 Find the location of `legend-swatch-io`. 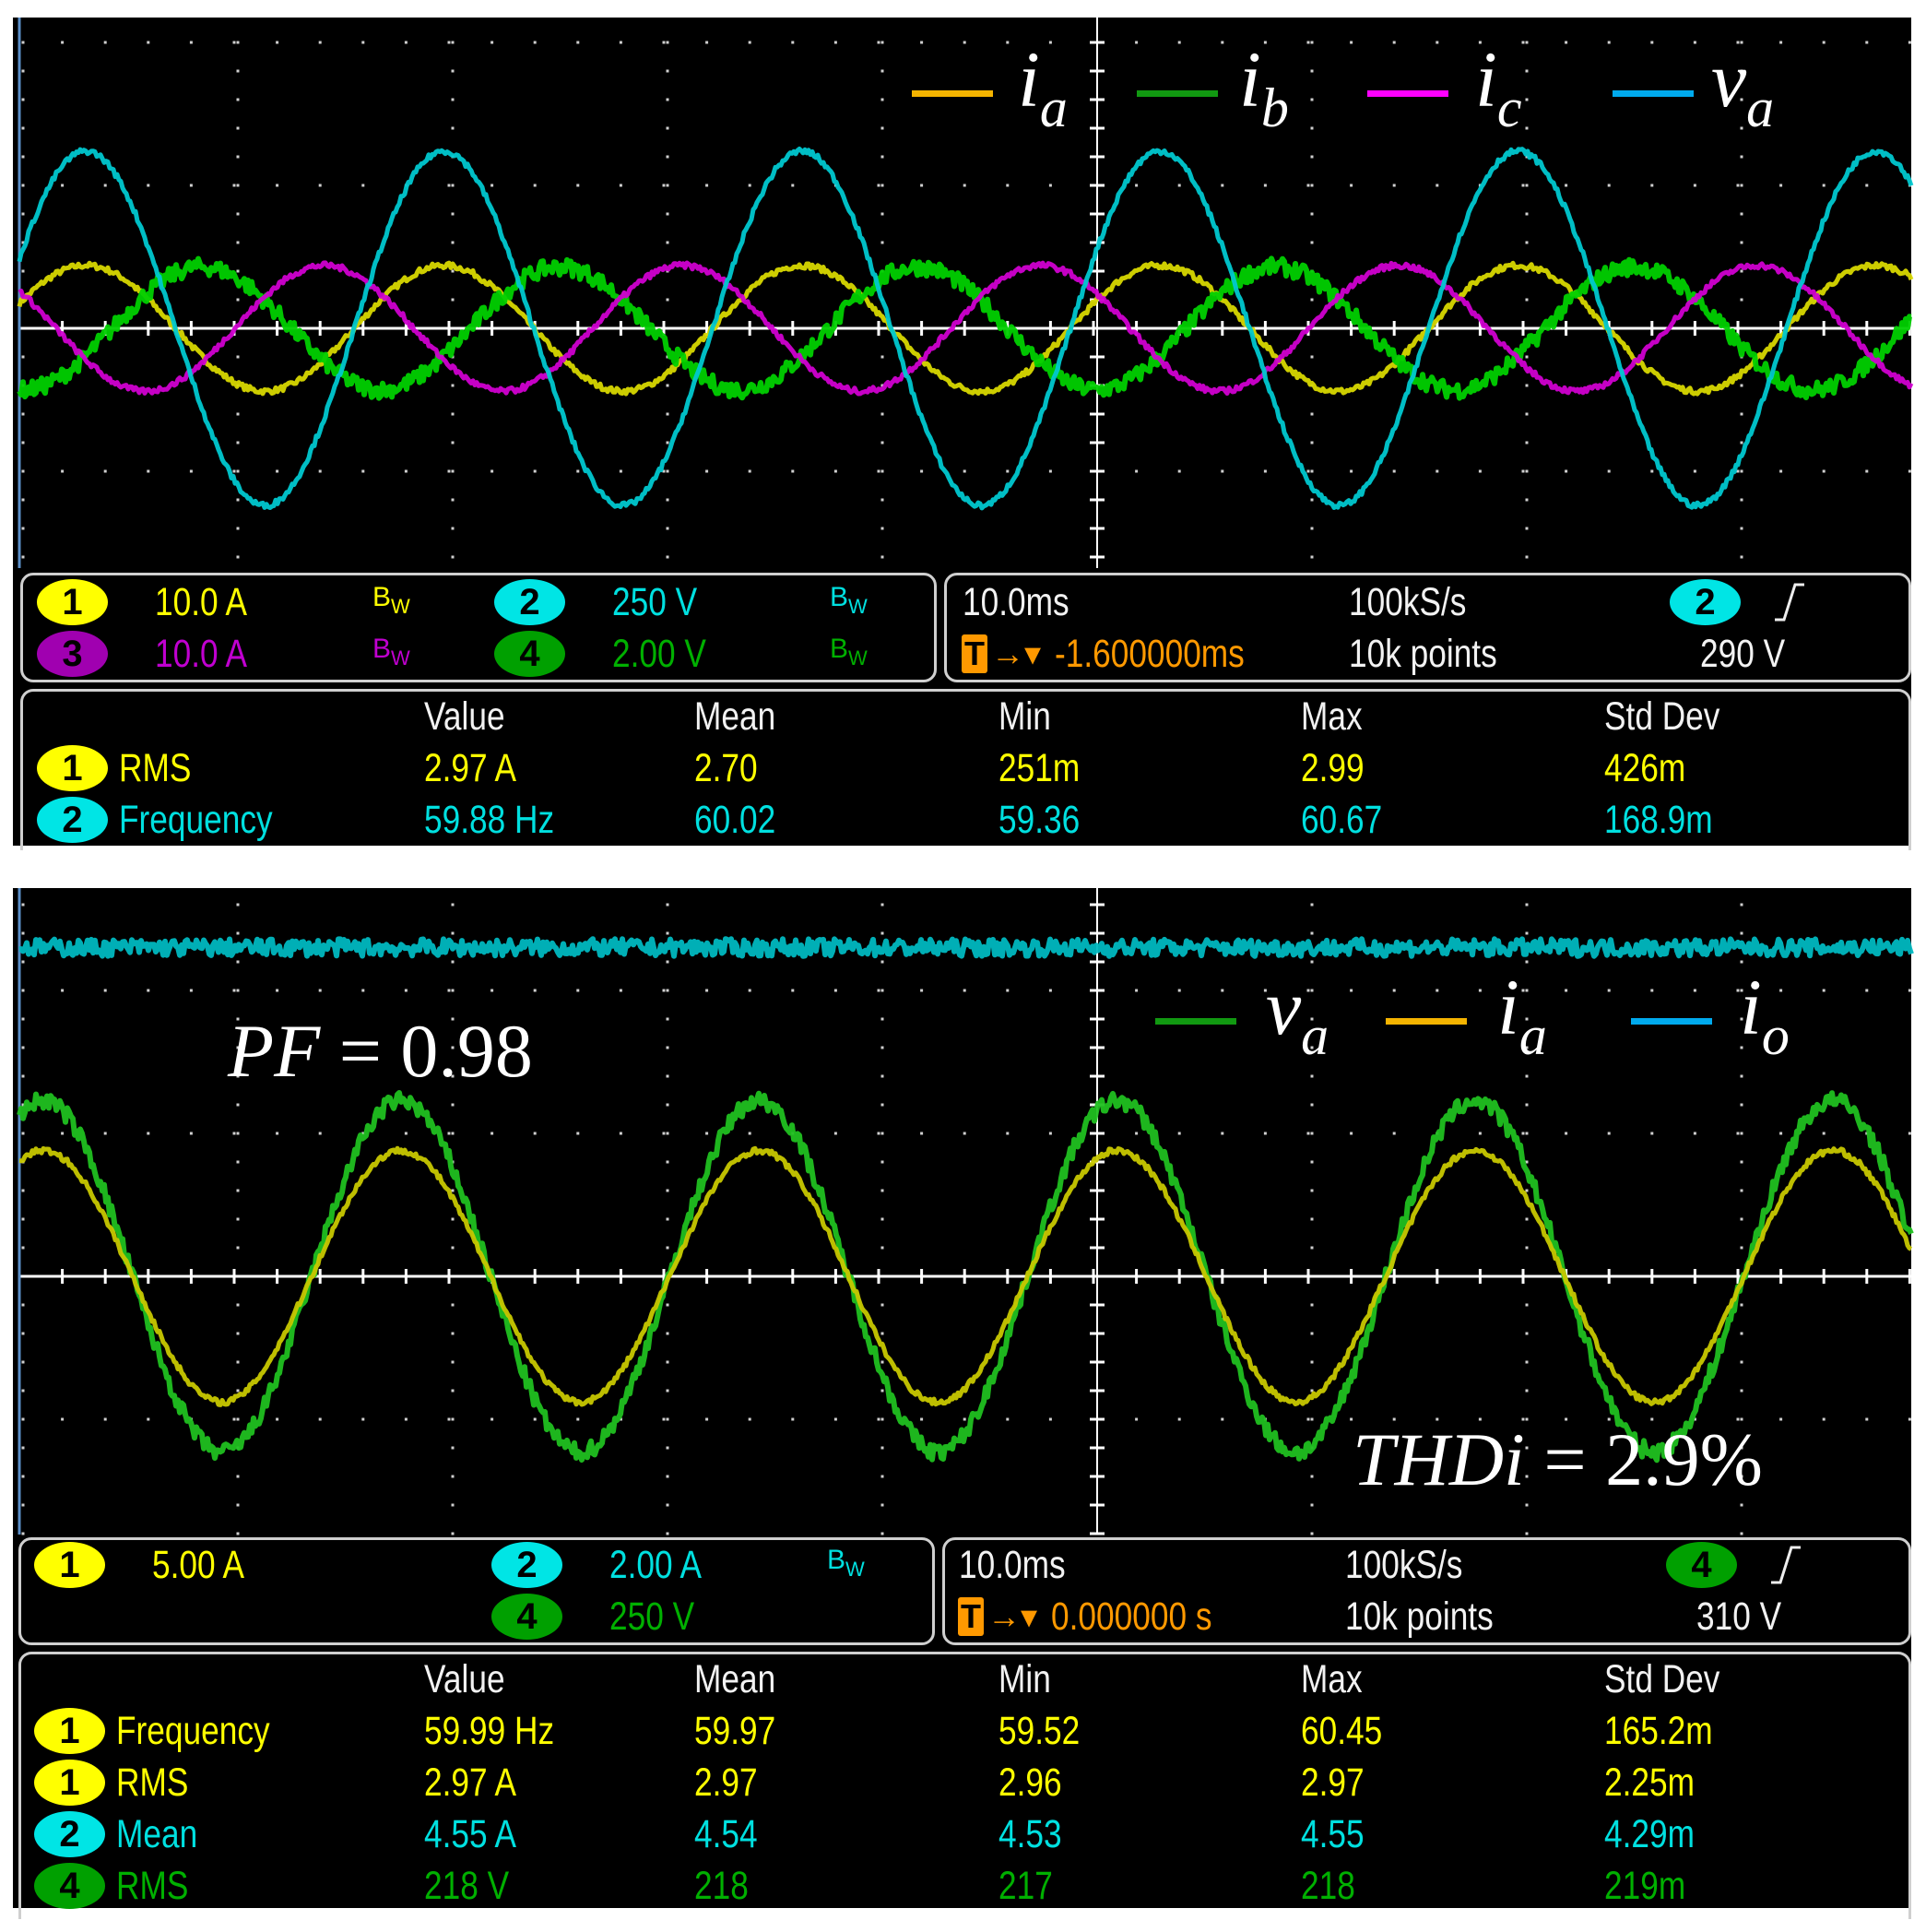

legend-swatch-io is located at coordinates (1672, 1022).